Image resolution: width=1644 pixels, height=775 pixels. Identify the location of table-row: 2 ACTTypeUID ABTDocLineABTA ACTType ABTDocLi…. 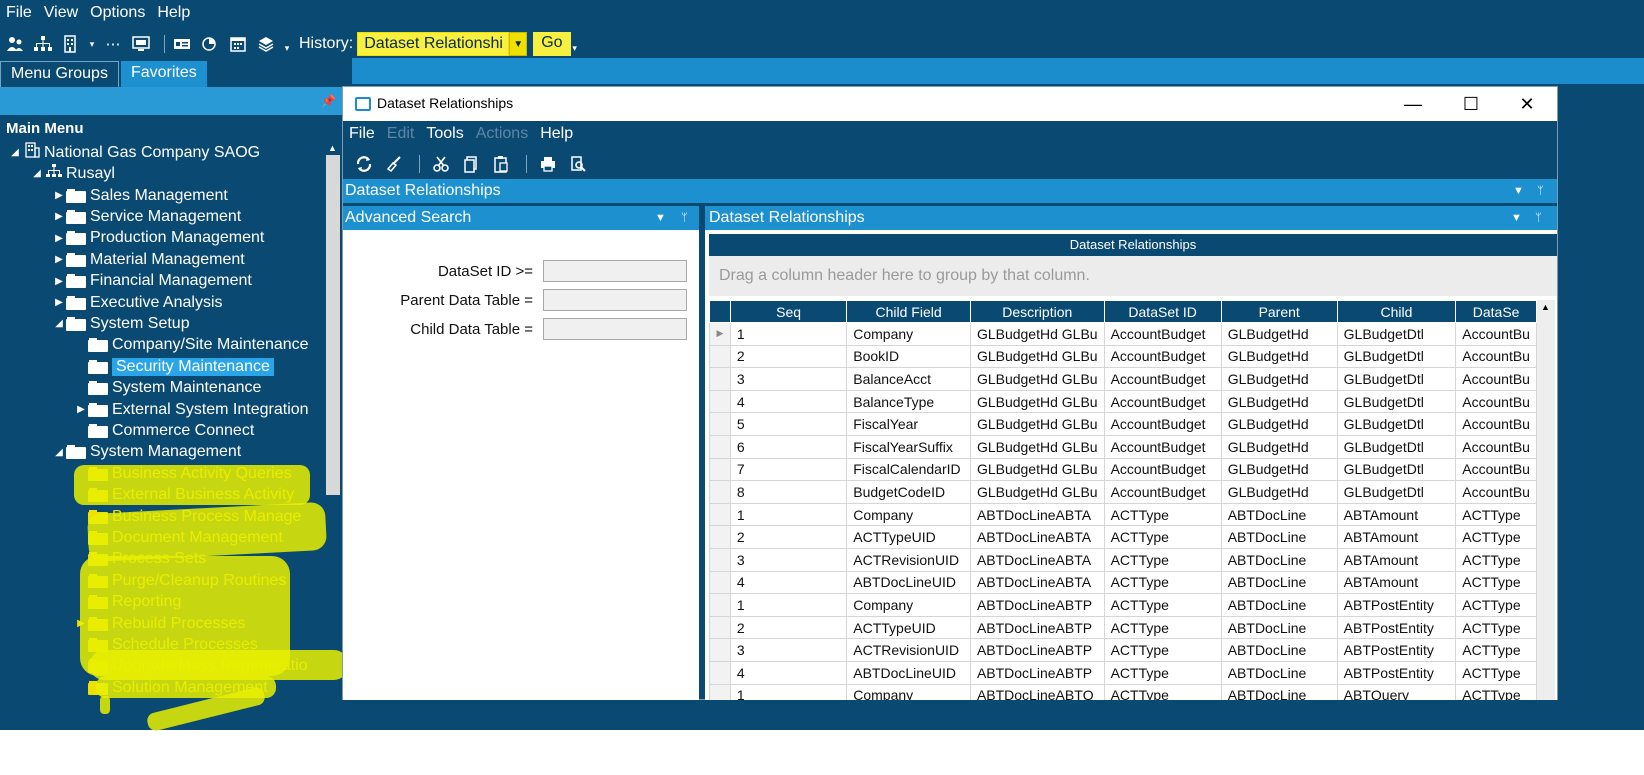
(1123, 537).